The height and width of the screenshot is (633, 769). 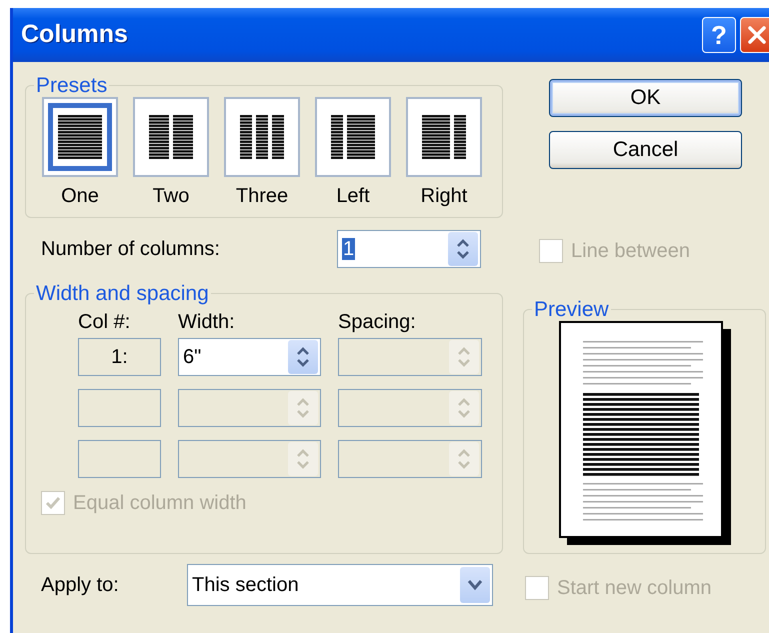 What do you see at coordinates (80, 585) in the screenshot?
I see `field-label: Apply to:` at bounding box center [80, 585].